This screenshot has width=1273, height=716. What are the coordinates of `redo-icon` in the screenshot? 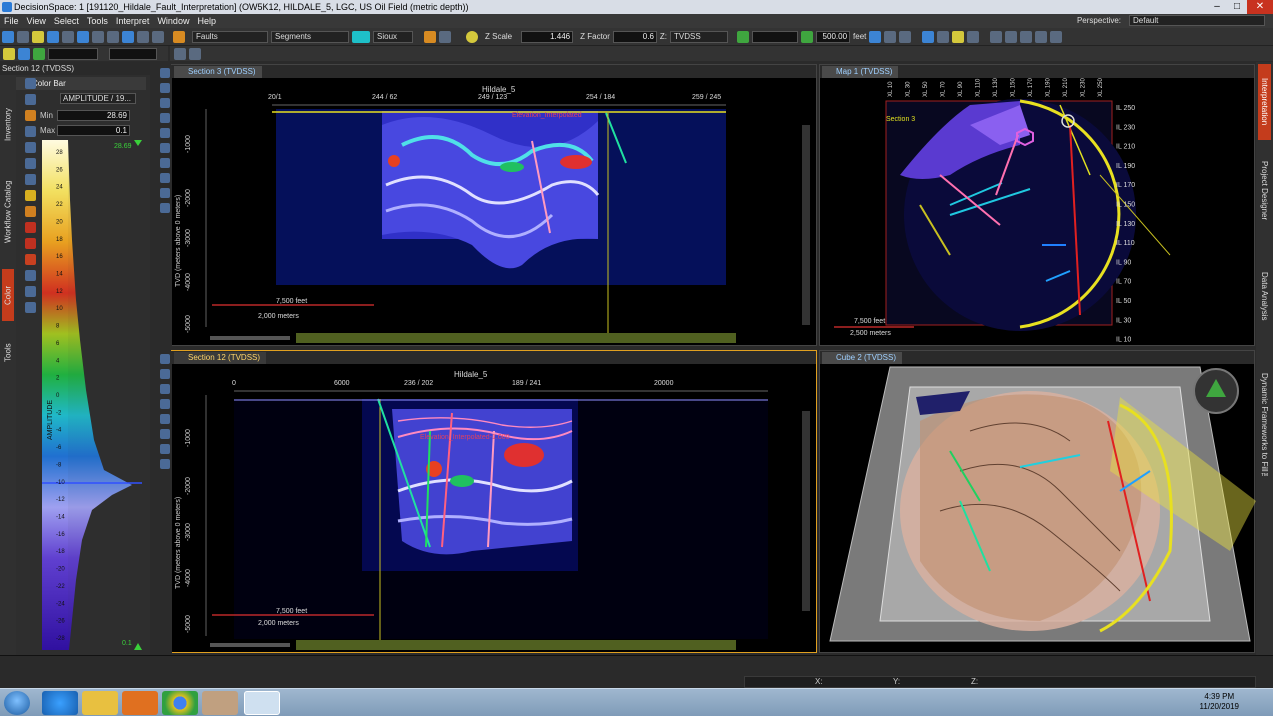 It's located at (445, 36).